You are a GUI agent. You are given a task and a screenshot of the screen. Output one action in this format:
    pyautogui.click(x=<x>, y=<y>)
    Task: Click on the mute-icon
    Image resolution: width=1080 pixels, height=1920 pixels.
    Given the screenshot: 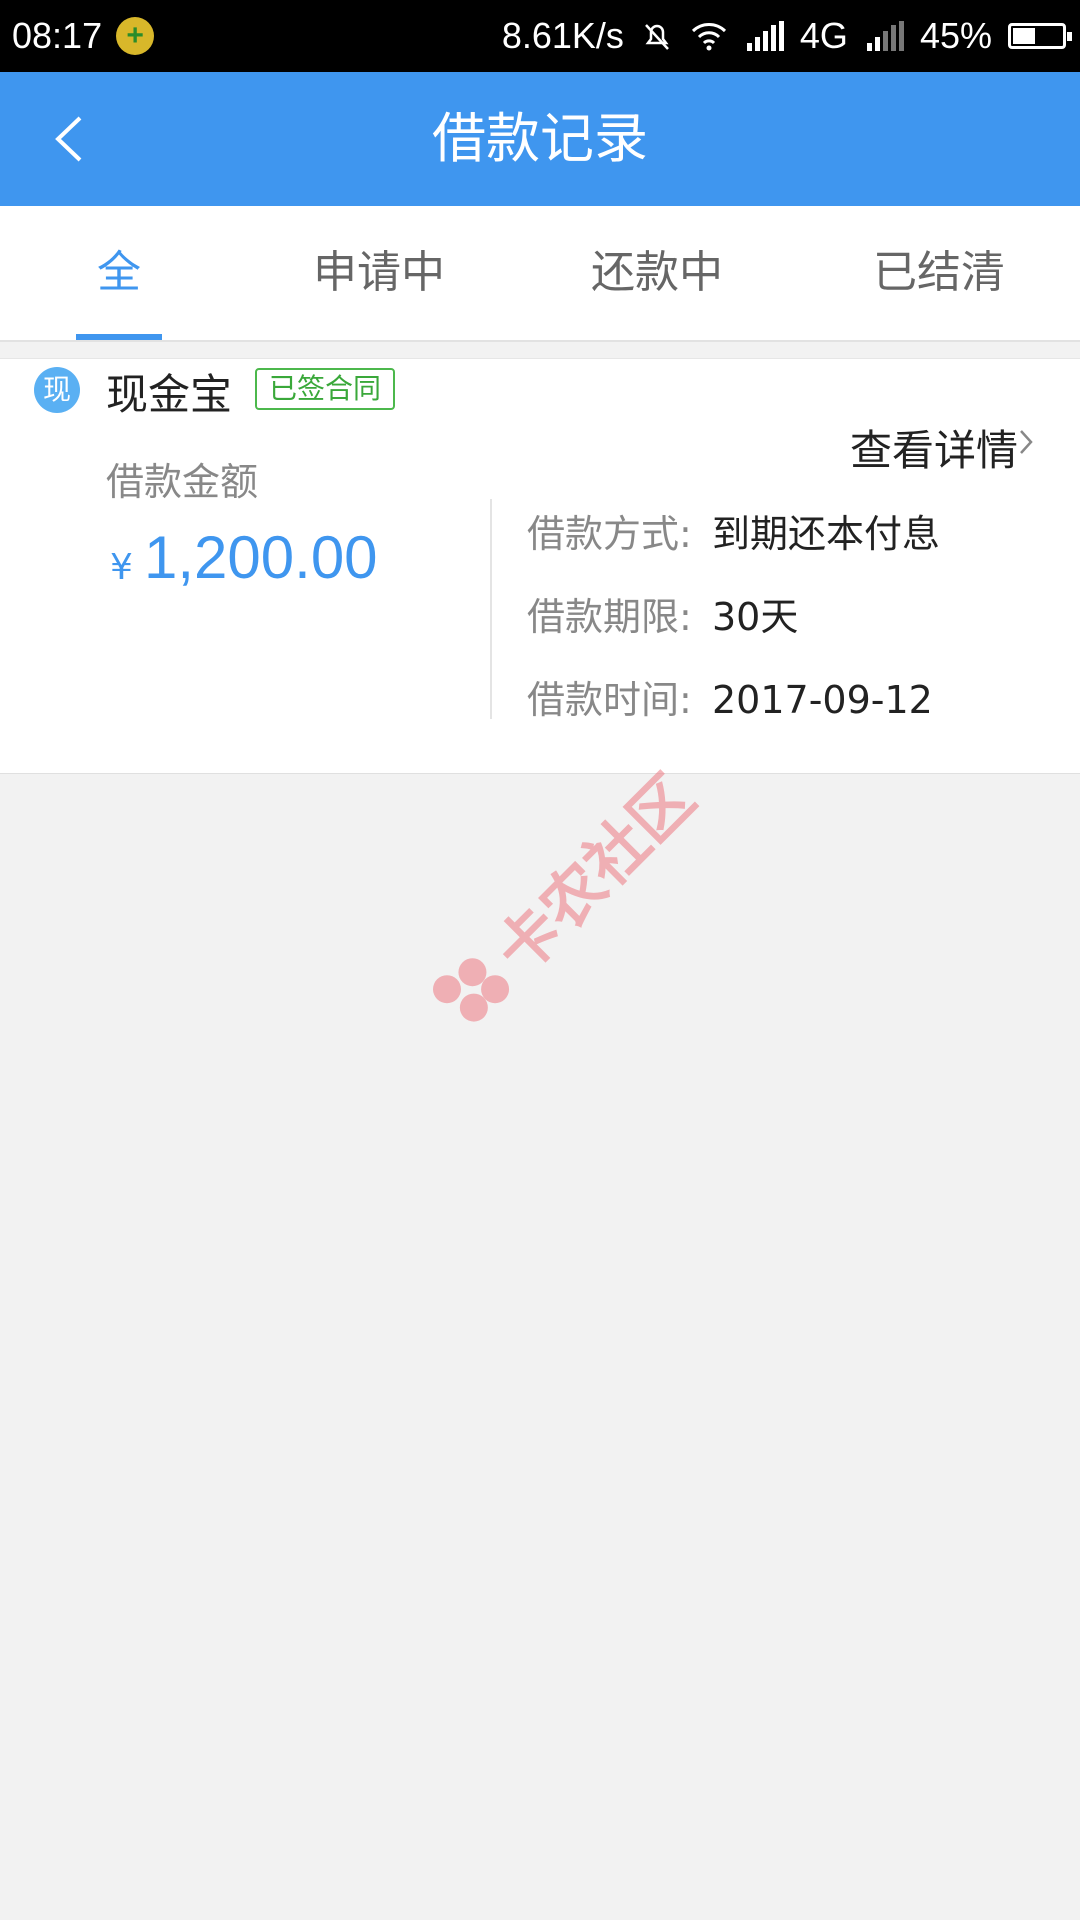 What is the action you would take?
    pyautogui.click(x=656, y=37)
    